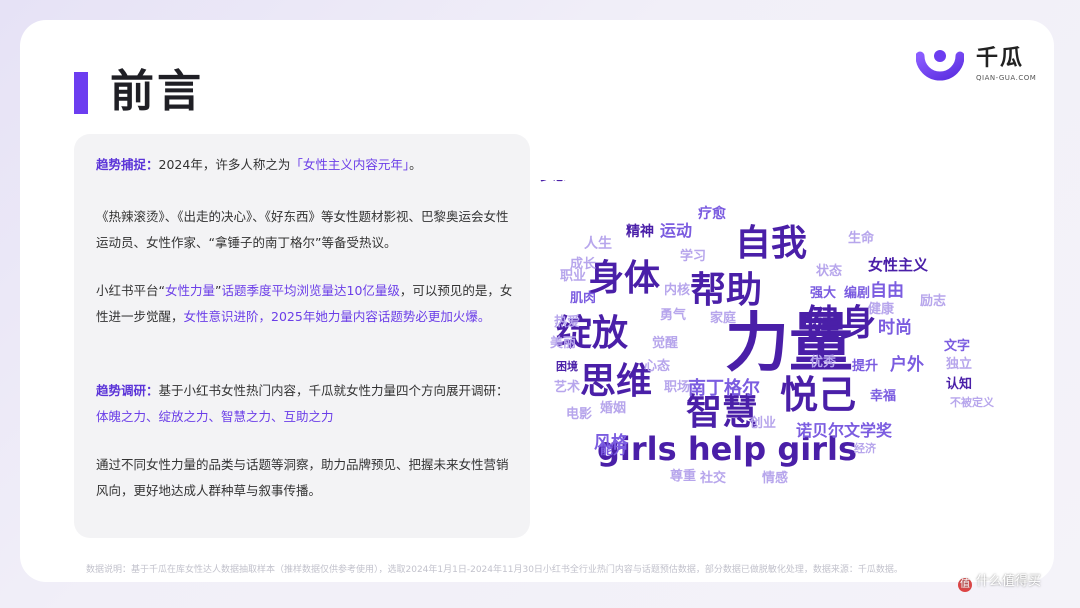  What do you see at coordinates (563, 343) in the screenshot?
I see `word-cloud-term: 美丽` at bounding box center [563, 343].